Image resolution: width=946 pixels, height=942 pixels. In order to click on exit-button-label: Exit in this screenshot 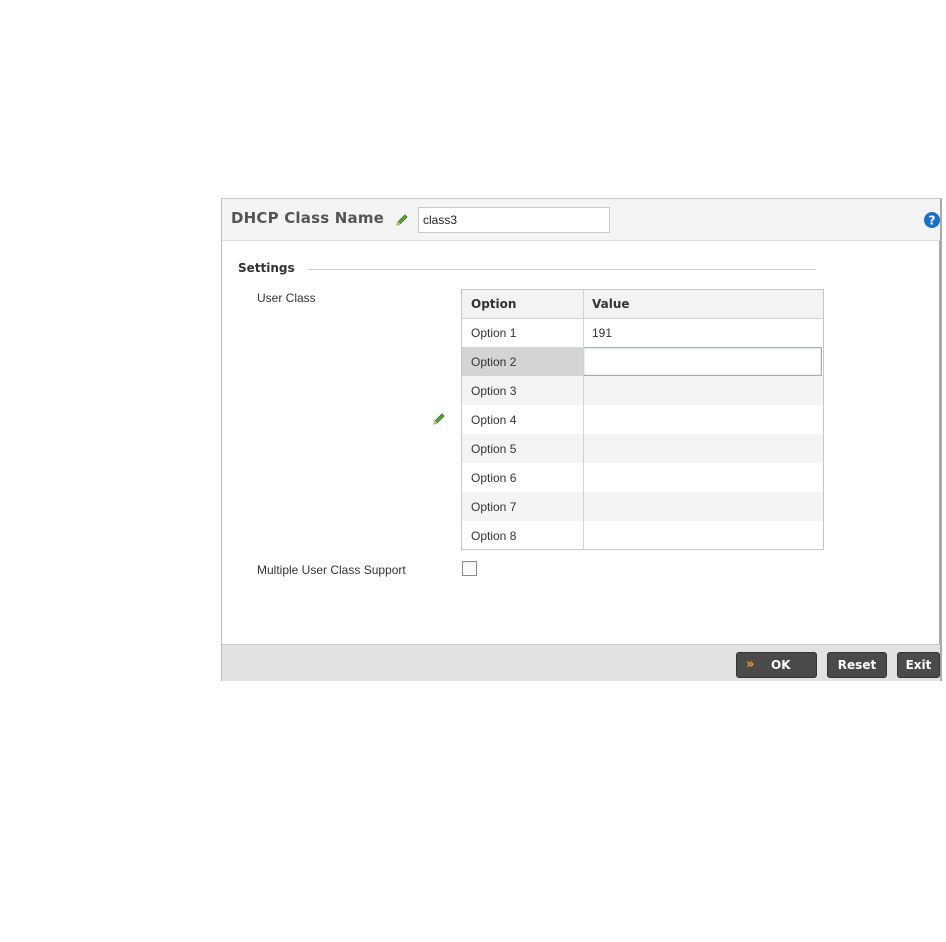, I will do `click(918, 665)`.